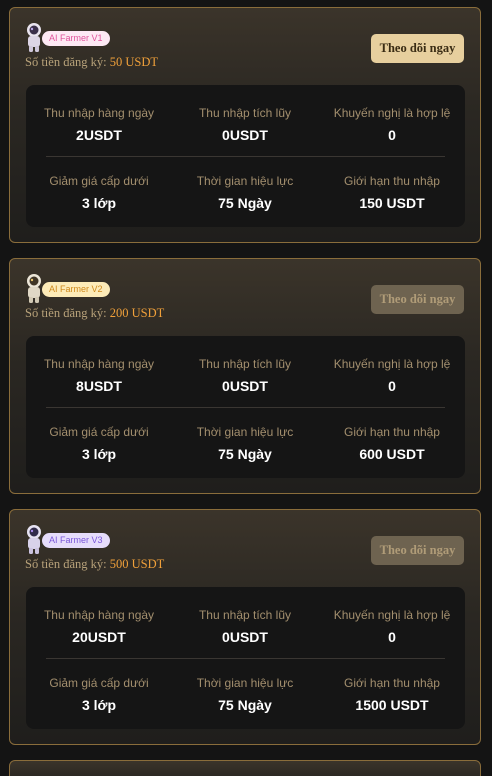 This screenshot has width=492, height=776. Describe the element at coordinates (137, 564) in the screenshot. I see `amount-value: 500 USDT` at that location.